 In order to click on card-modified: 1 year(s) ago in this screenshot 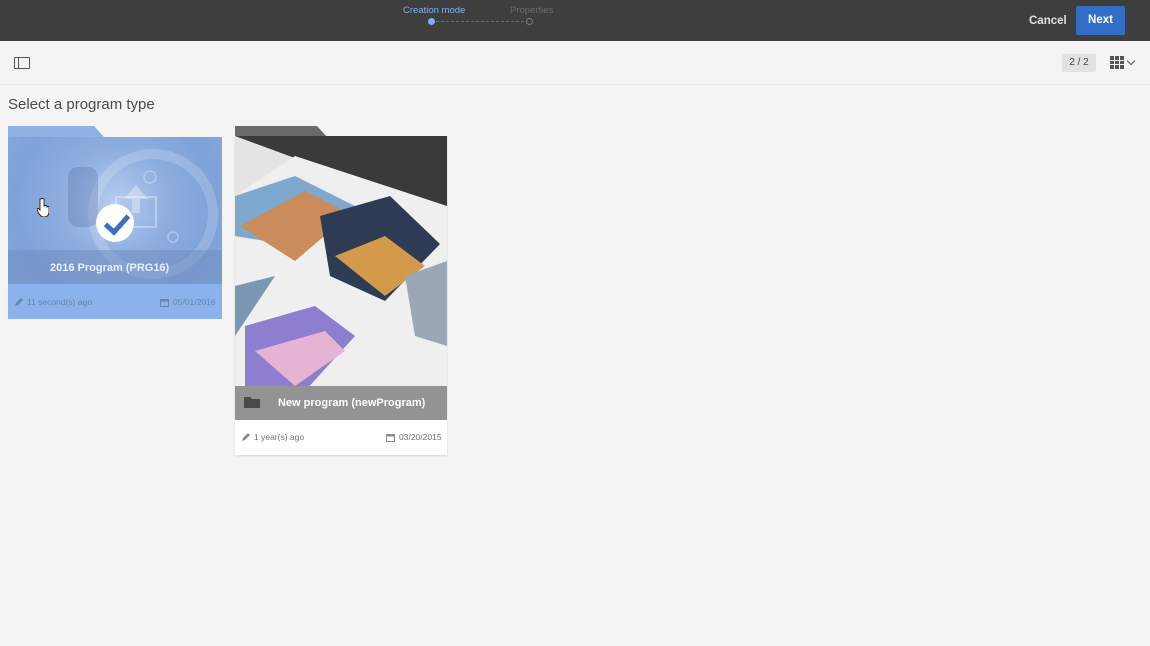, I will do `click(272, 437)`.